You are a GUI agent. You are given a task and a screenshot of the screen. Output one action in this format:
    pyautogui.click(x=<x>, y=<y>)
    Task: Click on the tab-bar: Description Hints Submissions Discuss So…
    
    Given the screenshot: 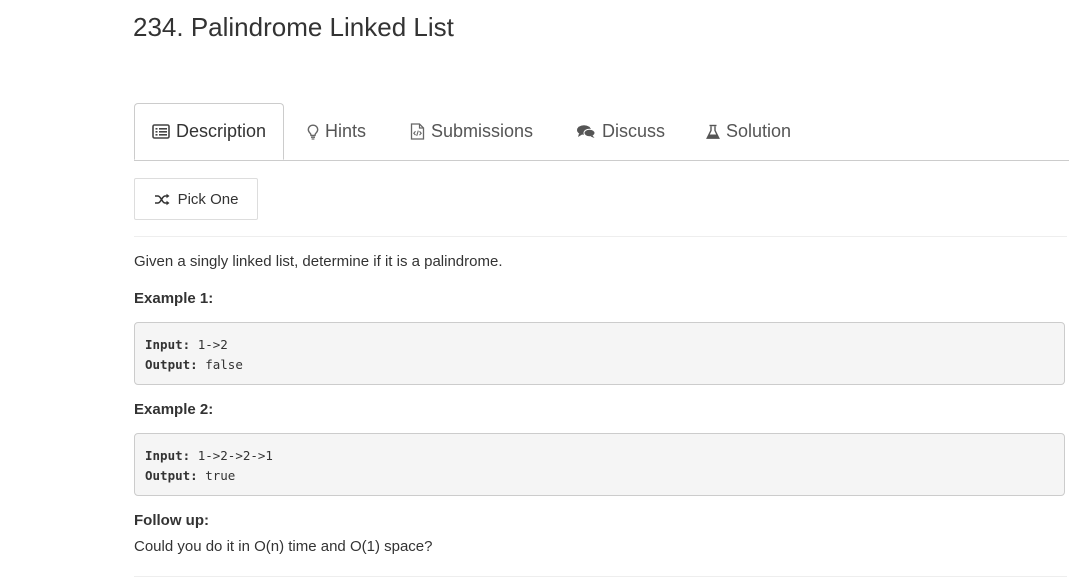 What is the action you would take?
    pyautogui.click(x=601, y=132)
    